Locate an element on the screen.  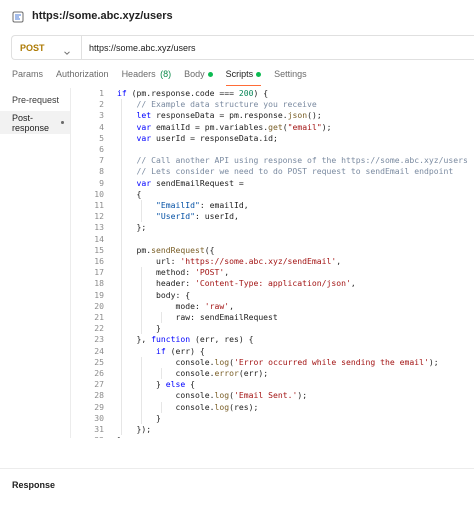
code-line: 31 }); is located at coordinates (273, 429).